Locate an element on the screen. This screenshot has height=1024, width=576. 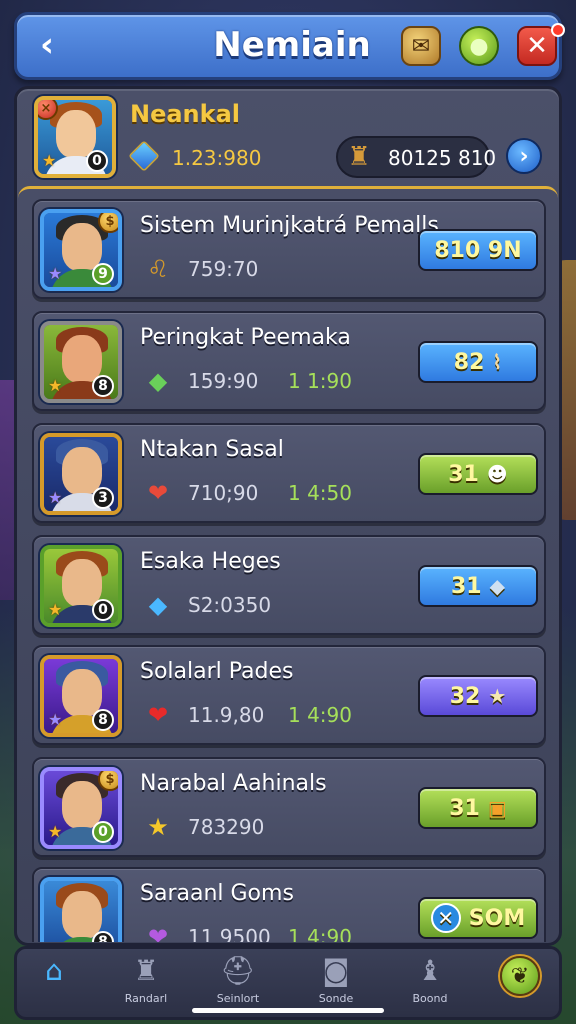
item-title: Peringkat Peemaka is located at coordinates (245, 337).